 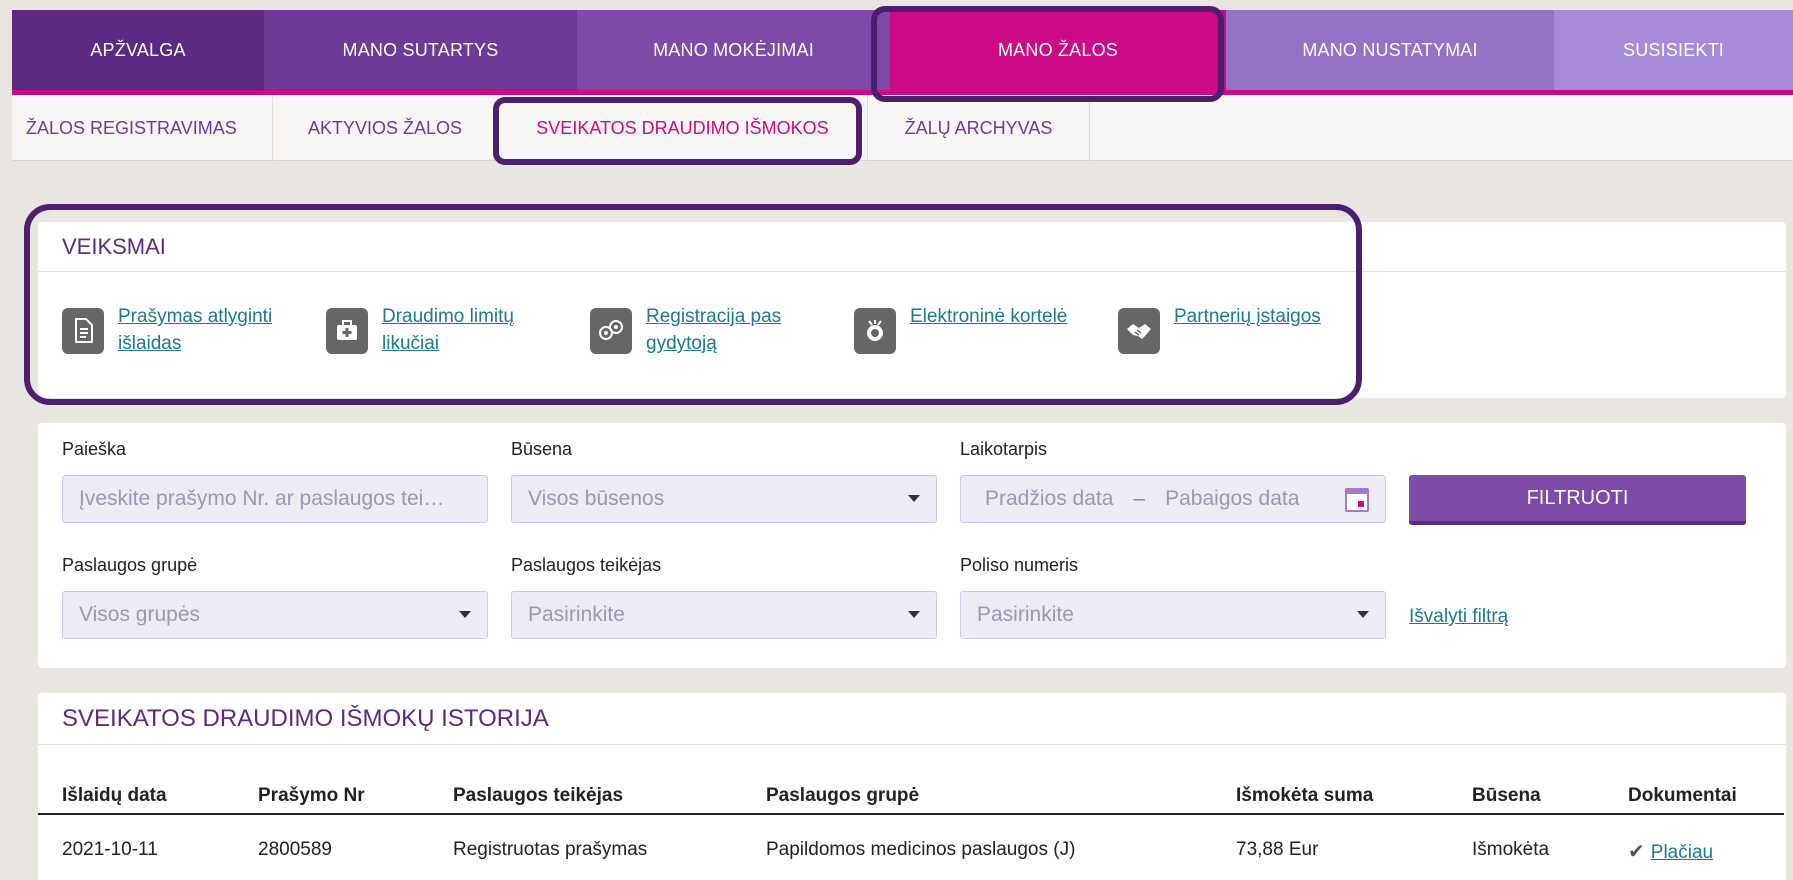 What do you see at coordinates (1058, 50) in the screenshot?
I see `nav-tab-claims: MANO ŽALOS` at bounding box center [1058, 50].